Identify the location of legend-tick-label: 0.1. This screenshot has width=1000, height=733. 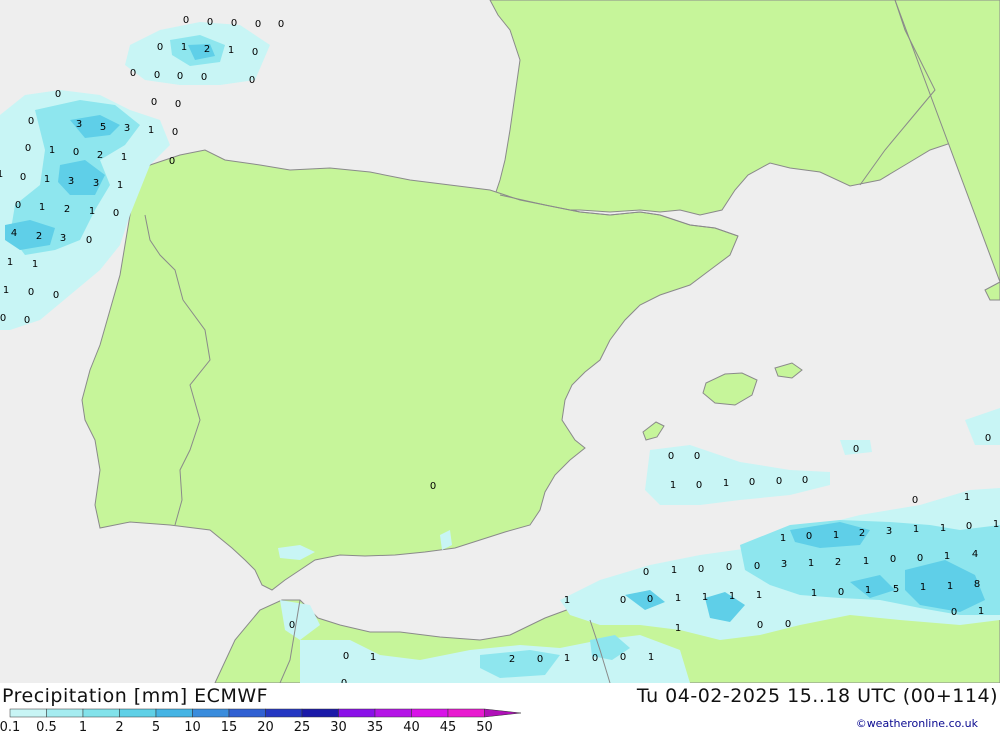
(10, 726).